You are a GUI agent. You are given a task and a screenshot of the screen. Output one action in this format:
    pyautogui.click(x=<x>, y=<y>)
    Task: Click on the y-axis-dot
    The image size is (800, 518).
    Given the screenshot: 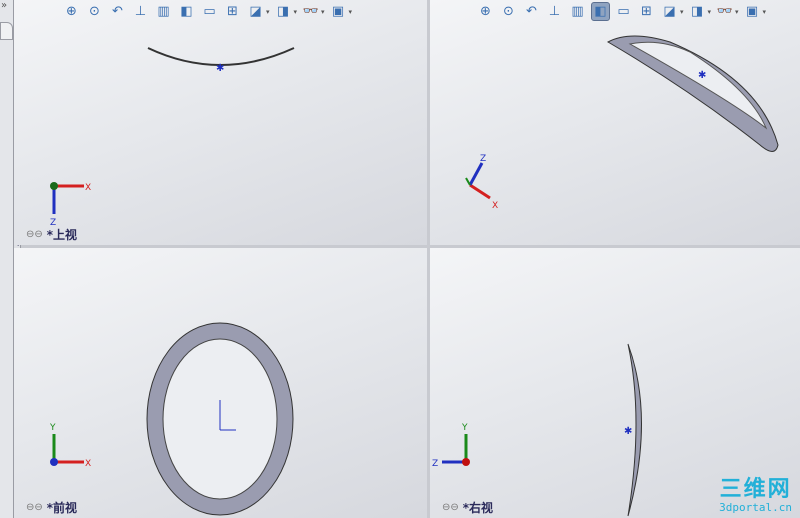 What is the action you would take?
    pyautogui.click(x=54, y=186)
    